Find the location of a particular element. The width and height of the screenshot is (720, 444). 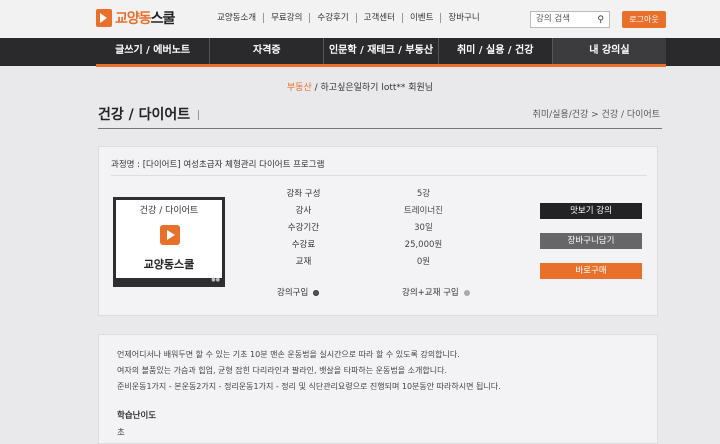

page-title: 건강 / 다이어트 is located at coordinates (149, 114).